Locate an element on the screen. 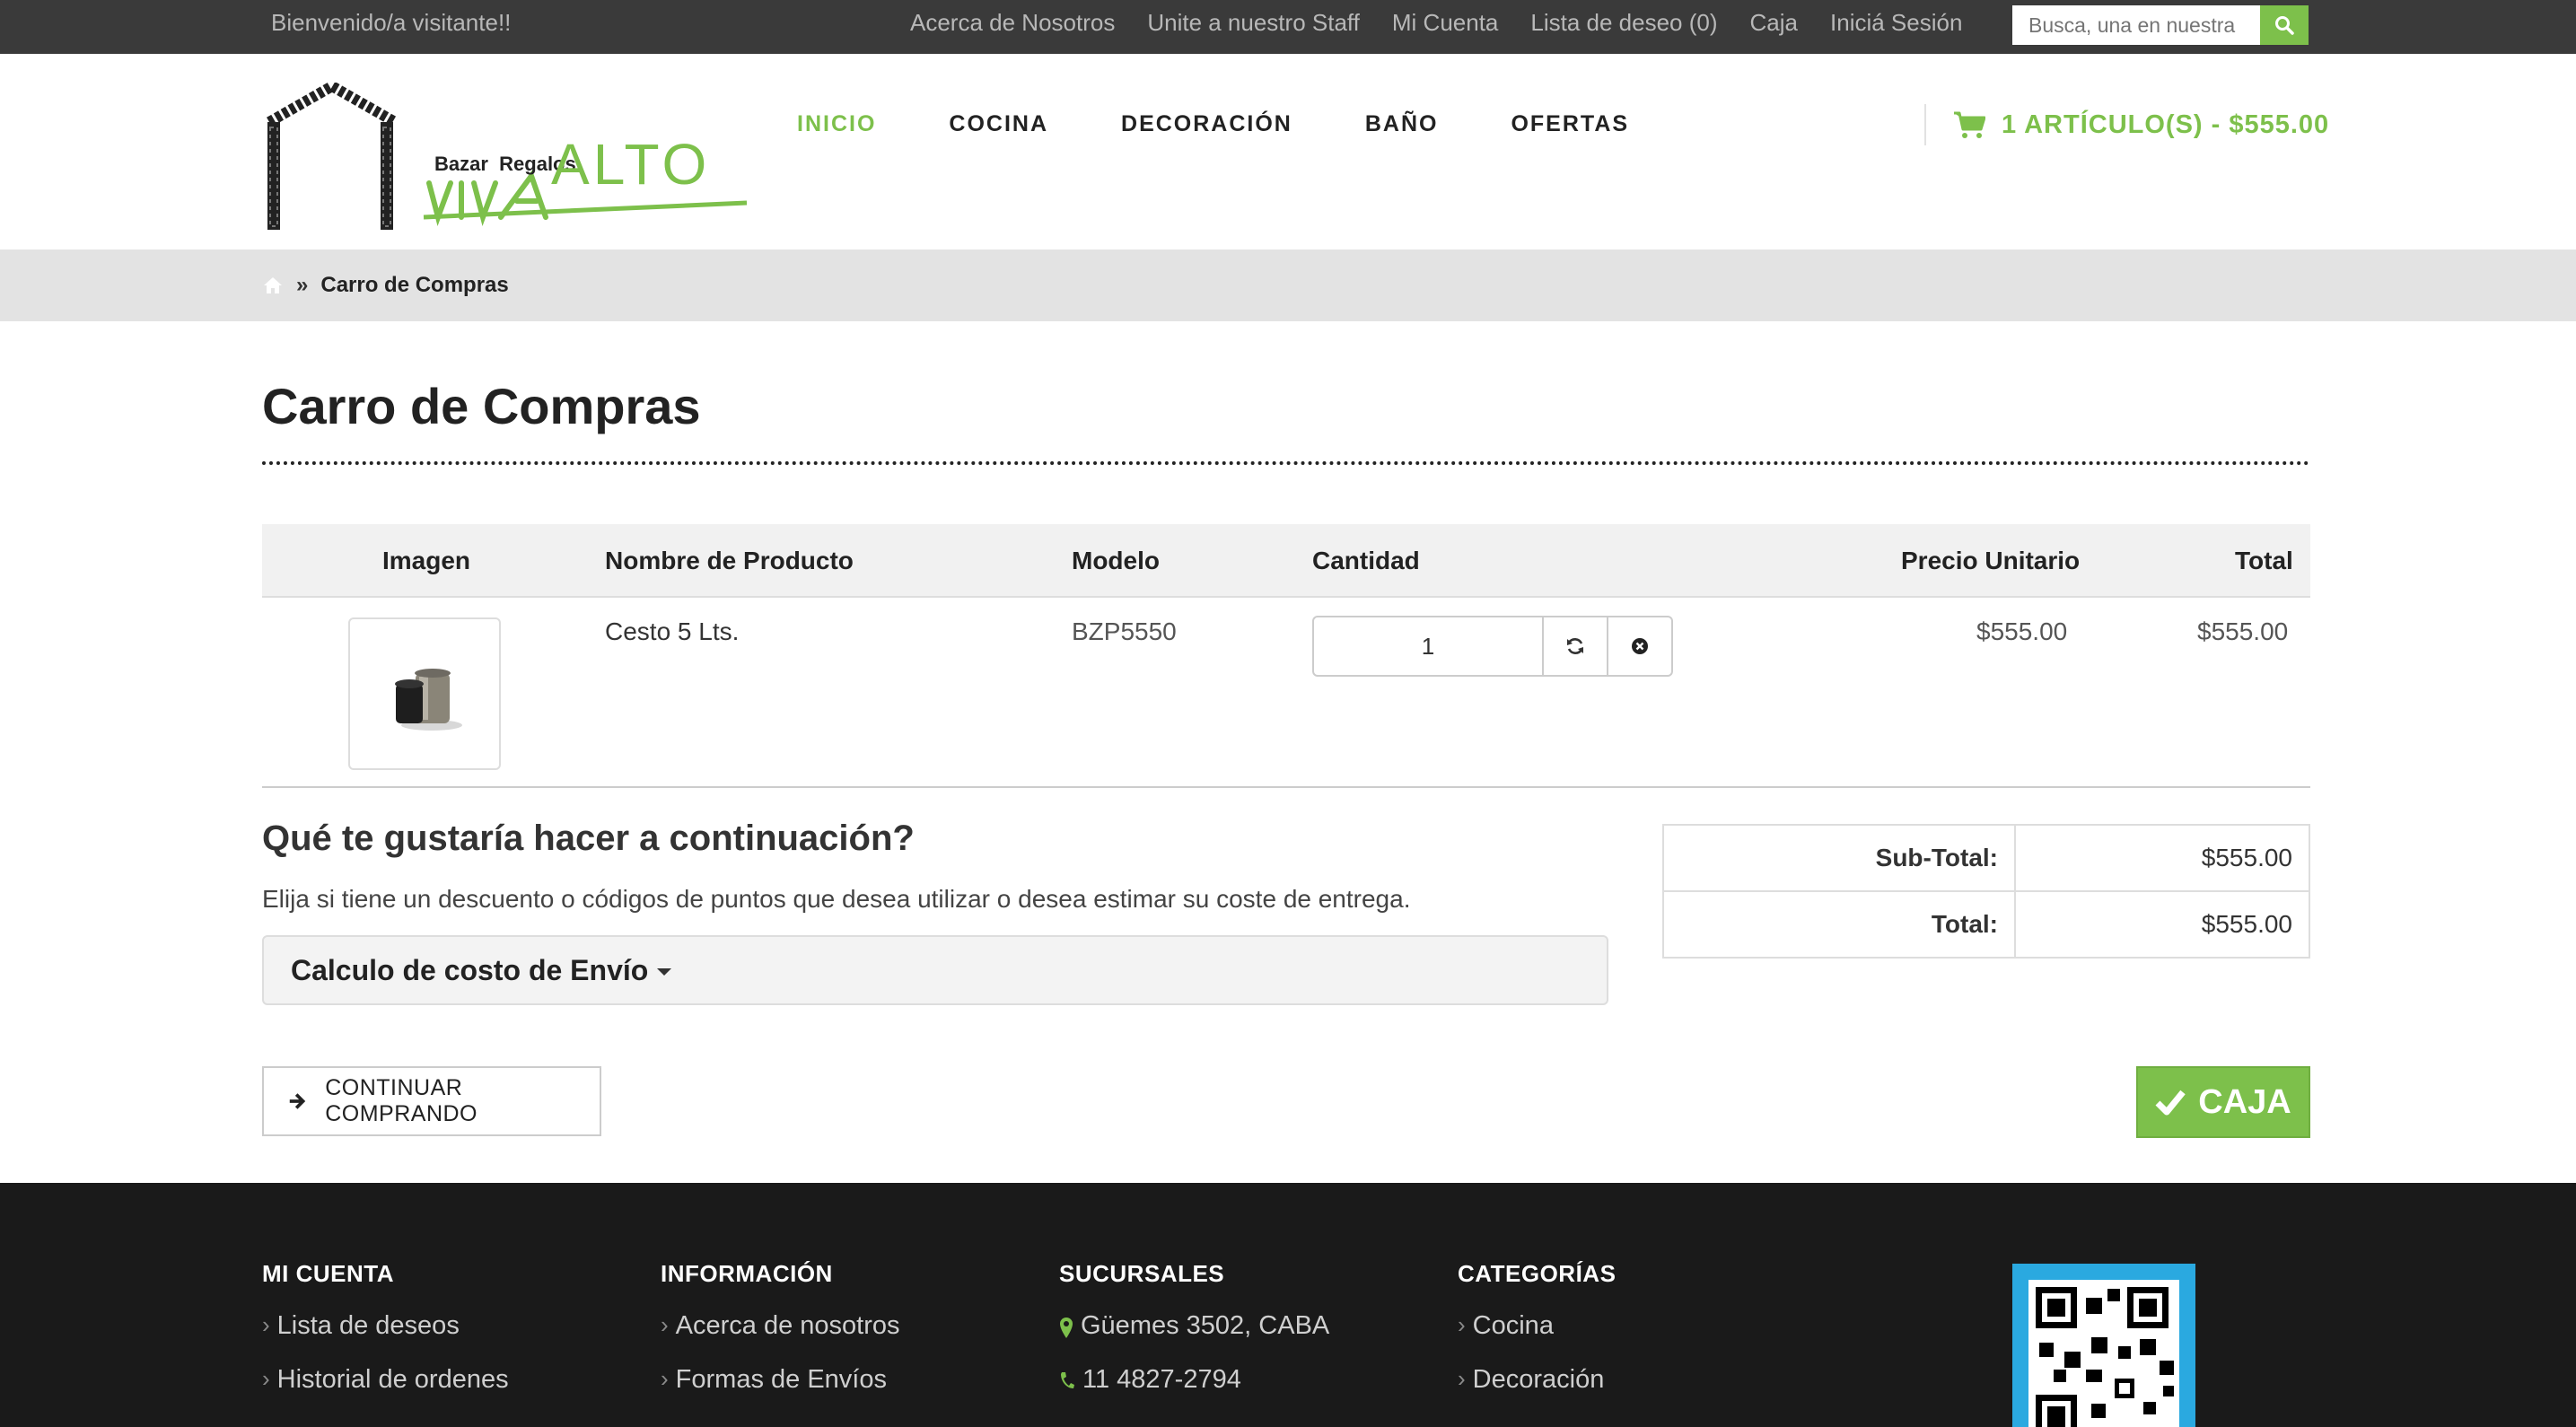 This screenshot has height=1427, width=2576. top-link-staff: Unite a nuestro Staff is located at coordinates (1253, 22).